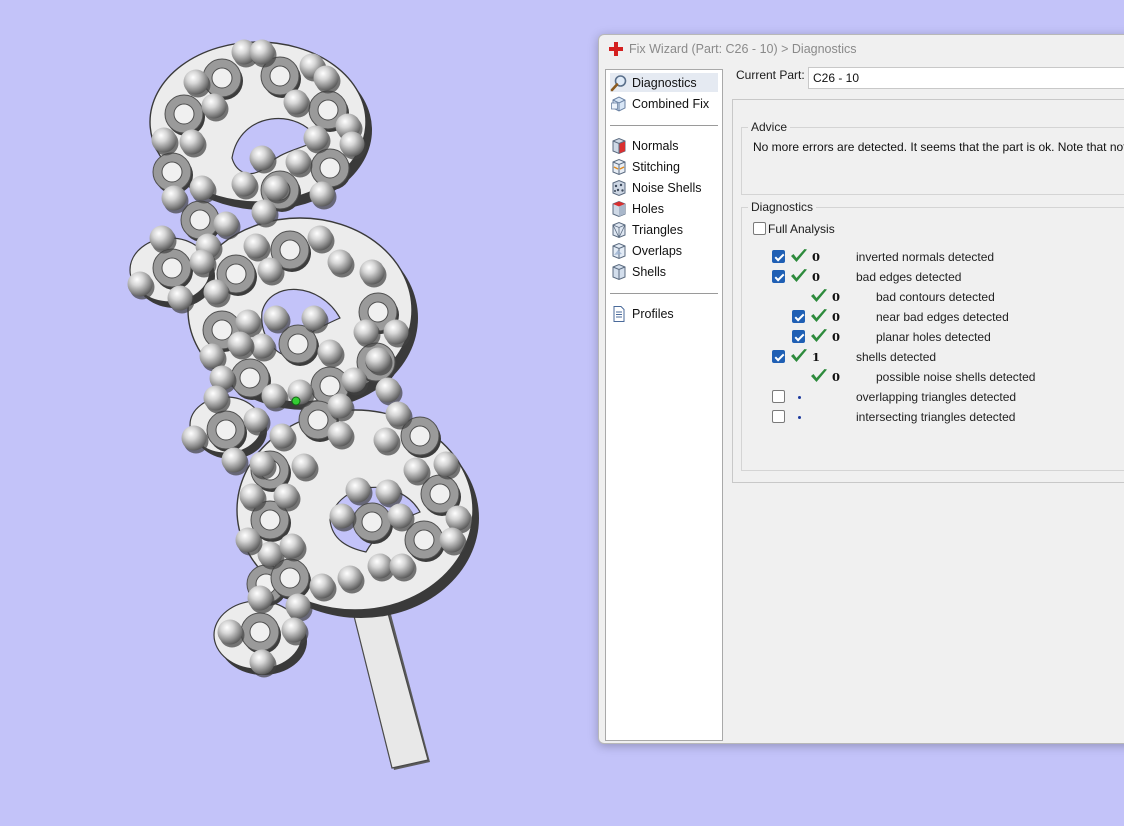 Image resolution: width=1124 pixels, height=826 pixels. I want to click on stitching-icon, so click(619, 166).